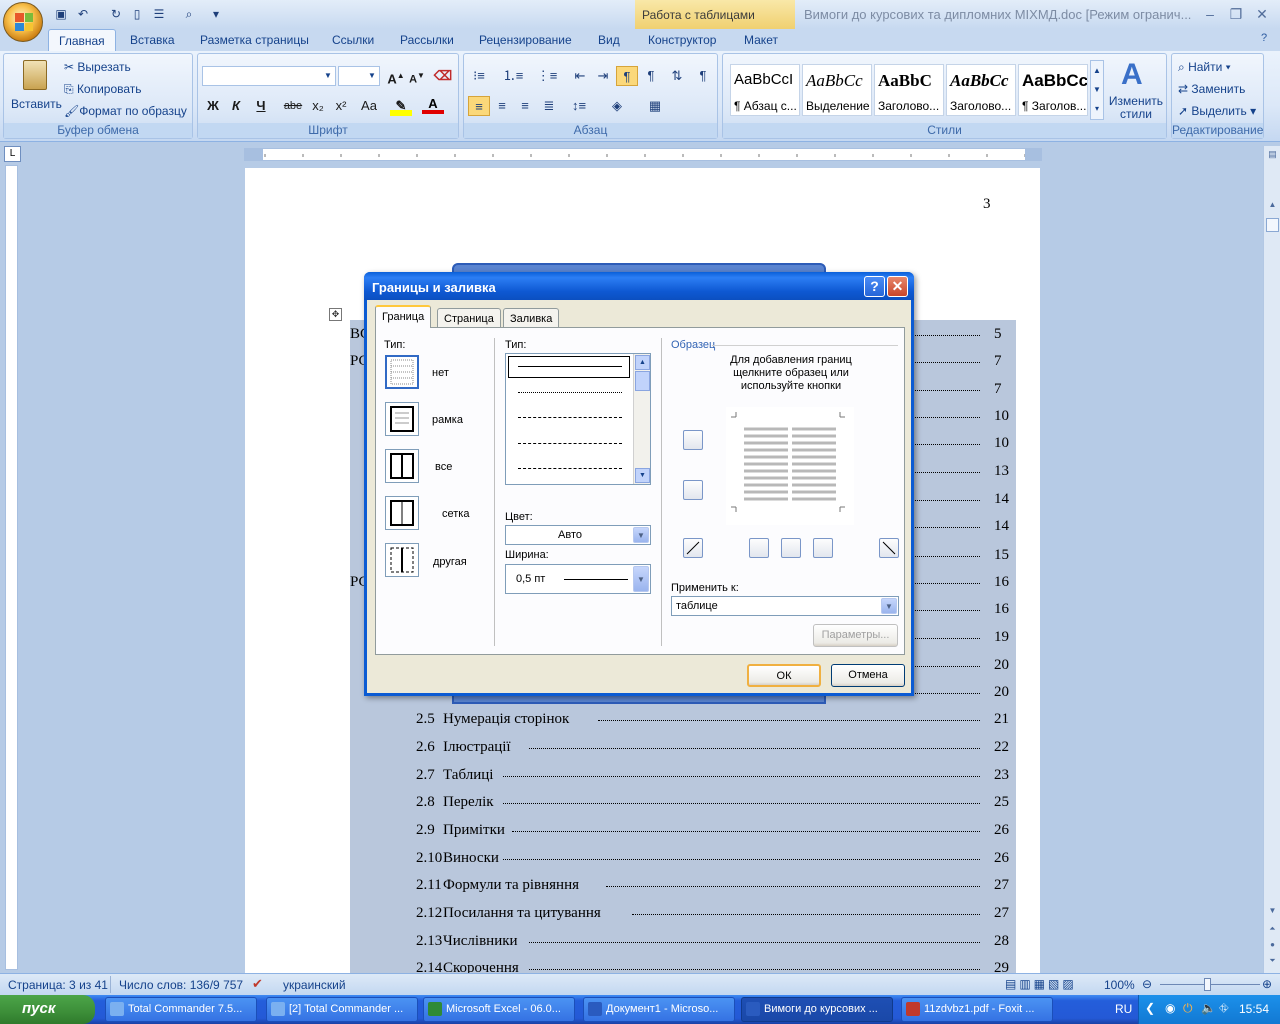  What do you see at coordinates (455, 514) in the screenshot?
I see `preset-grid-label: сетка` at bounding box center [455, 514].